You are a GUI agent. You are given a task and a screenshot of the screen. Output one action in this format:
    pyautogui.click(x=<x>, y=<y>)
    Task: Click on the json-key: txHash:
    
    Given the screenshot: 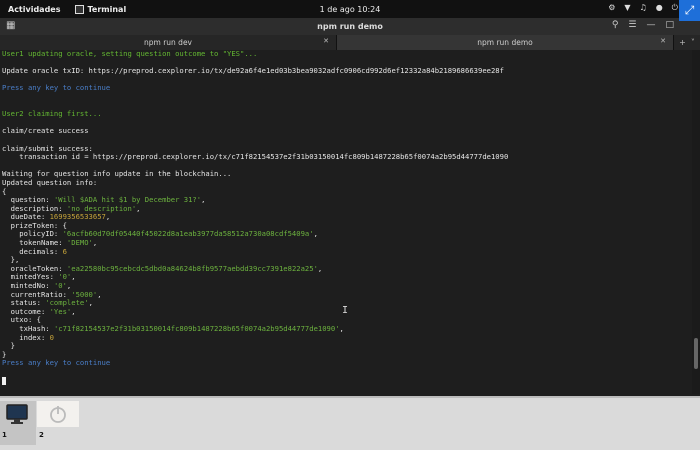 What is the action you would take?
    pyautogui.click(x=28, y=328)
    